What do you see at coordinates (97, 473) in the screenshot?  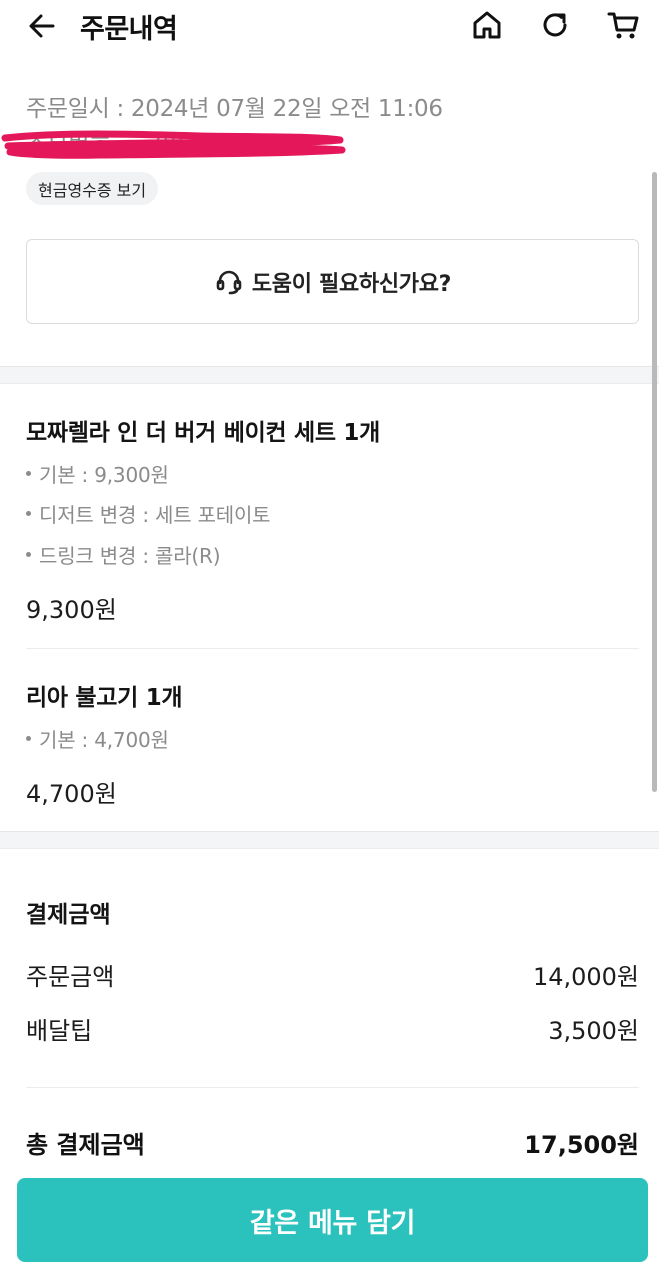 I see `item-option: 기본 : 9,300원` at bounding box center [97, 473].